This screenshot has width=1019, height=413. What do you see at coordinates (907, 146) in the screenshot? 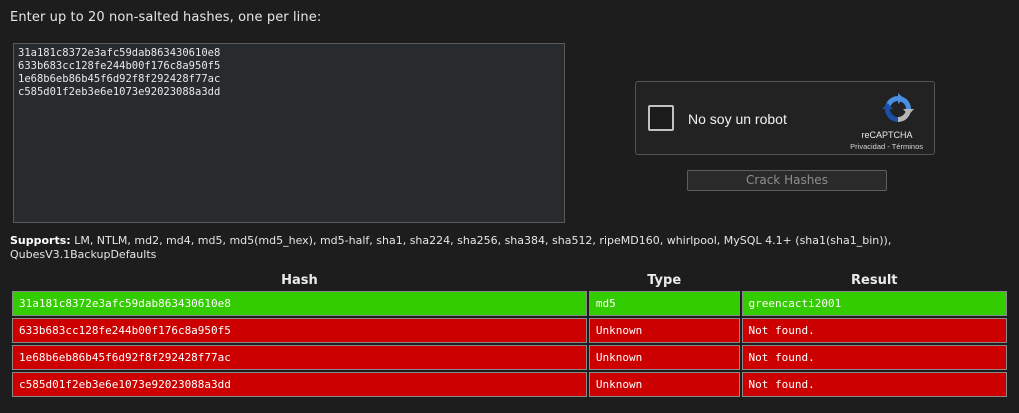
I see `terms-link: Términos` at bounding box center [907, 146].